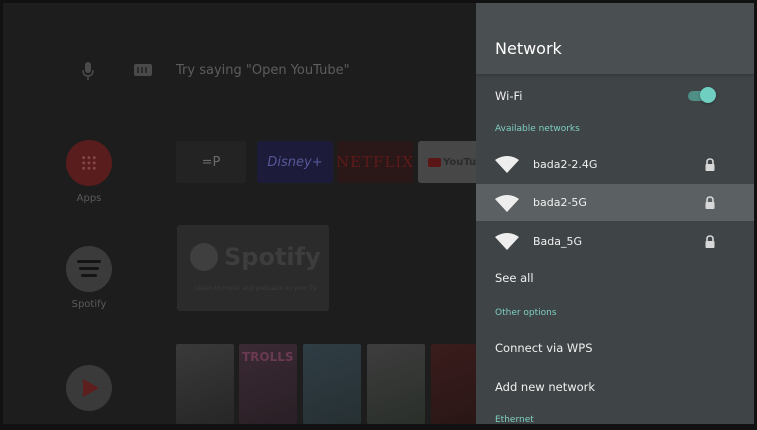  I want to click on network-item: Bada_5G, so click(615, 241).